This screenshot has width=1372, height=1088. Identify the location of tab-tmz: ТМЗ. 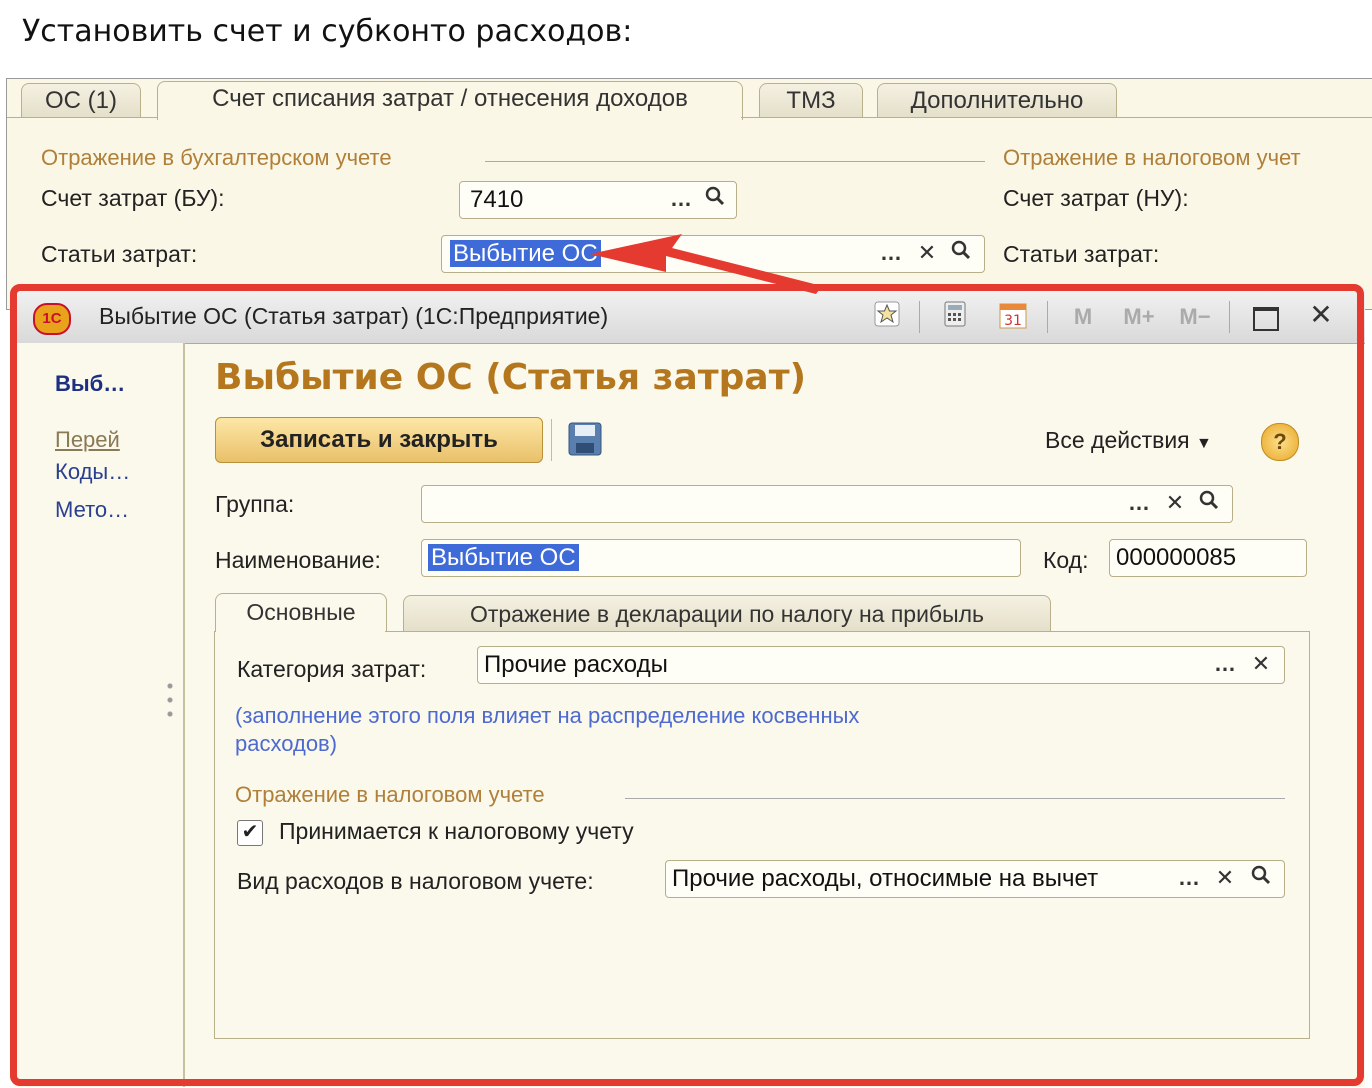
(811, 100).